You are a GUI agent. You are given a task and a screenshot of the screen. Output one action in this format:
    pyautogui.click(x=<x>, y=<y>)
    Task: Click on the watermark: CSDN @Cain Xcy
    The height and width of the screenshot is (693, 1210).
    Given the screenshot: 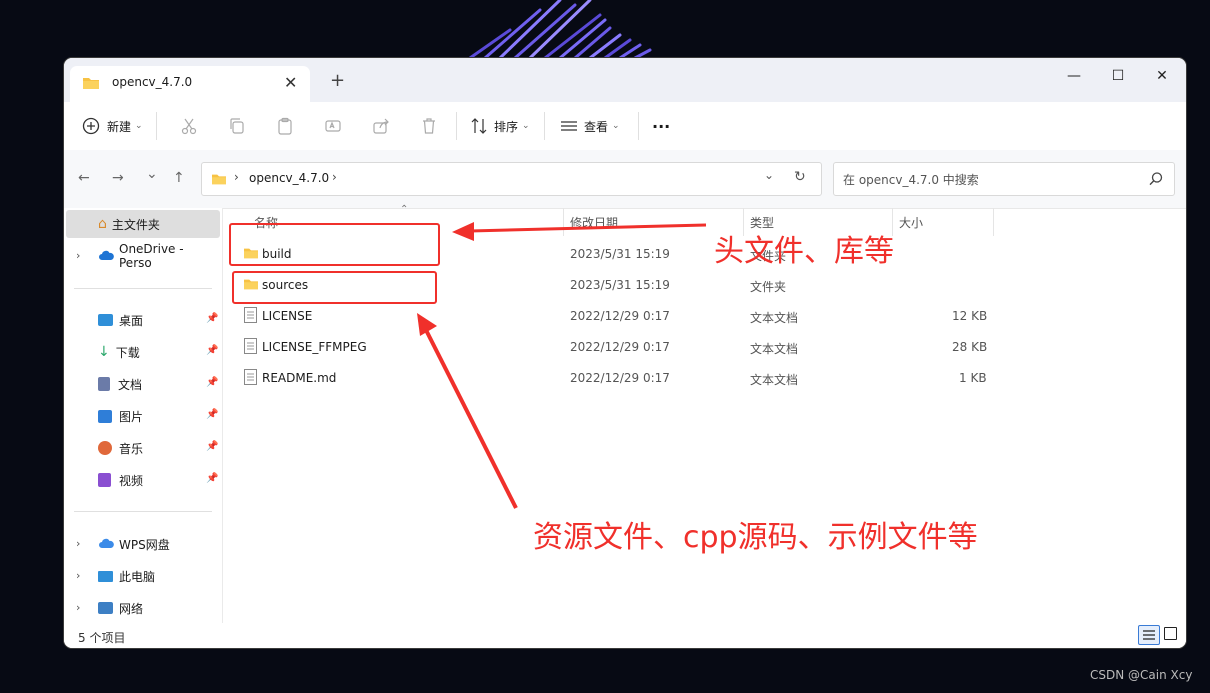 What is the action you would take?
    pyautogui.click(x=1141, y=675)
    